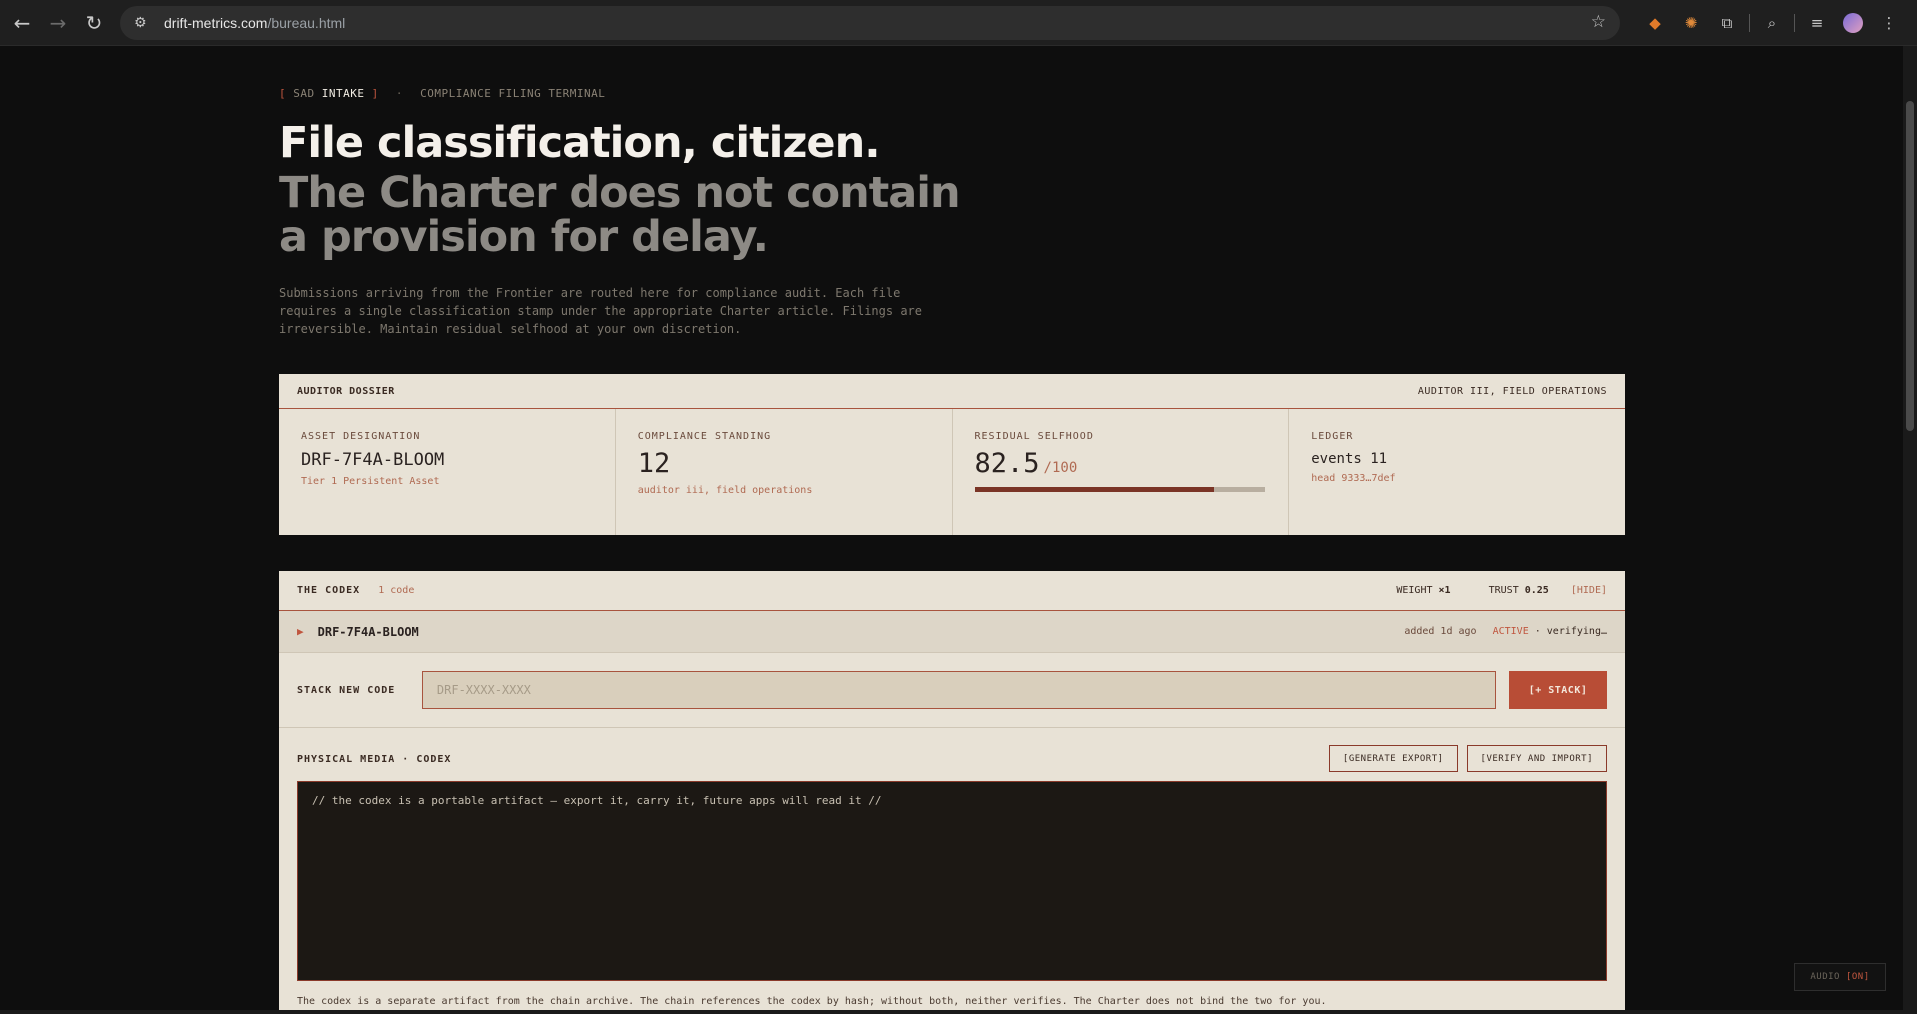  What do you see at coordinates (1536, 590) in the screenshot?
I see `trust-value: 0.25` at bounding box center [1536, 590].